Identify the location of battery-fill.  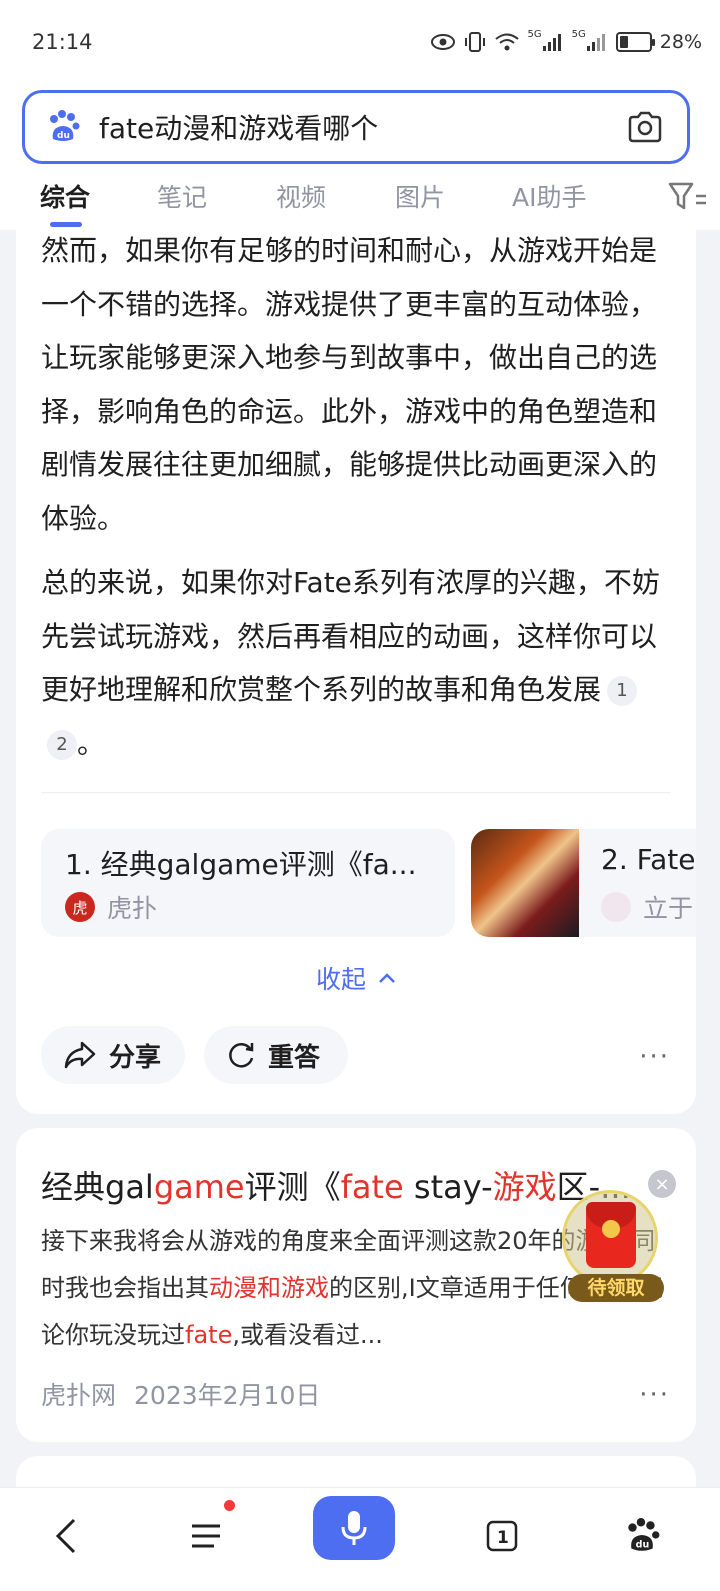
(623, 42).